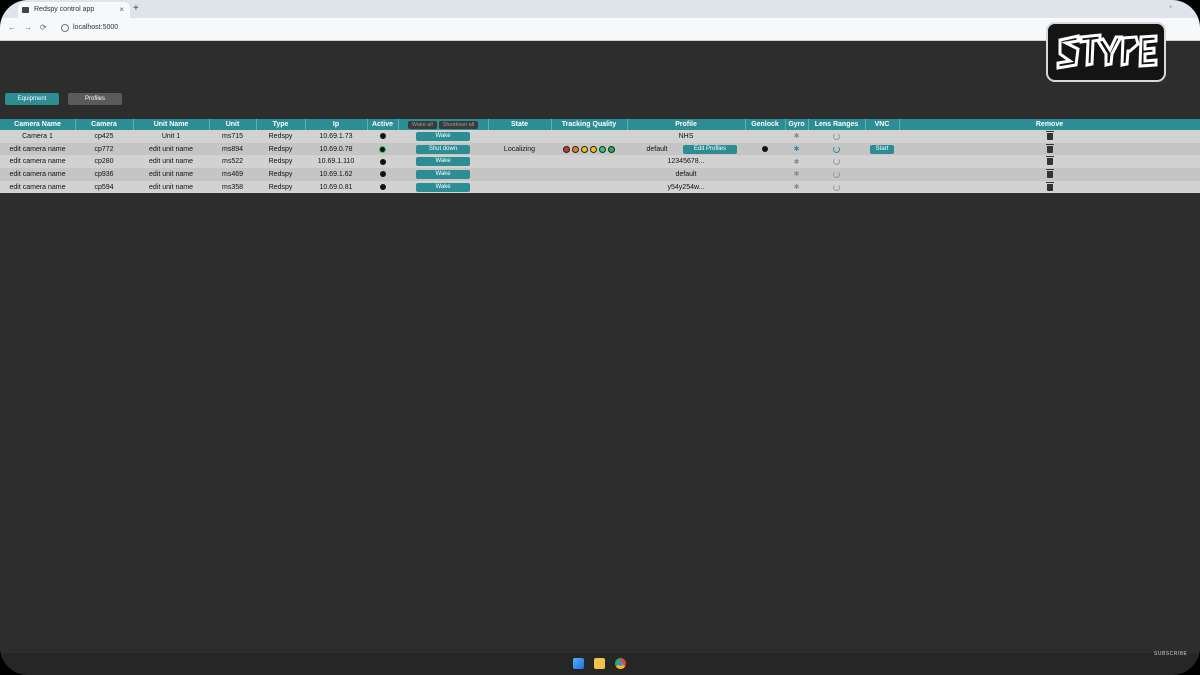  What do you see at coordinates (422, 124) in the screenshot?
I see `wake-all-button: Wake all` at bounding box center [422, 124].